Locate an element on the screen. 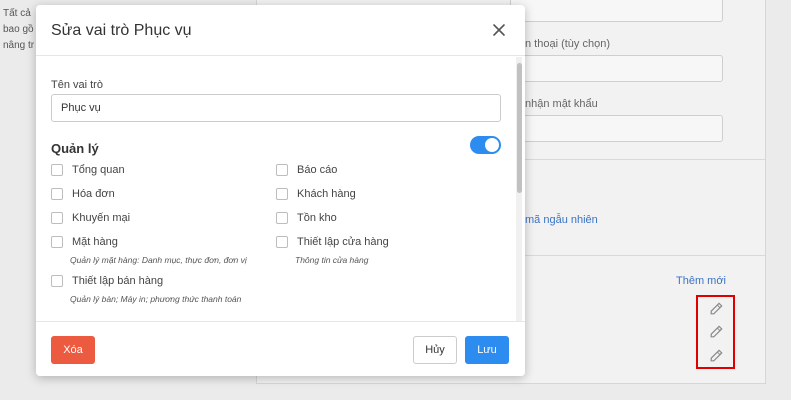 The image size is (791, 400). permission-inventory: Tồn kho is located at coordinates (306, 218).